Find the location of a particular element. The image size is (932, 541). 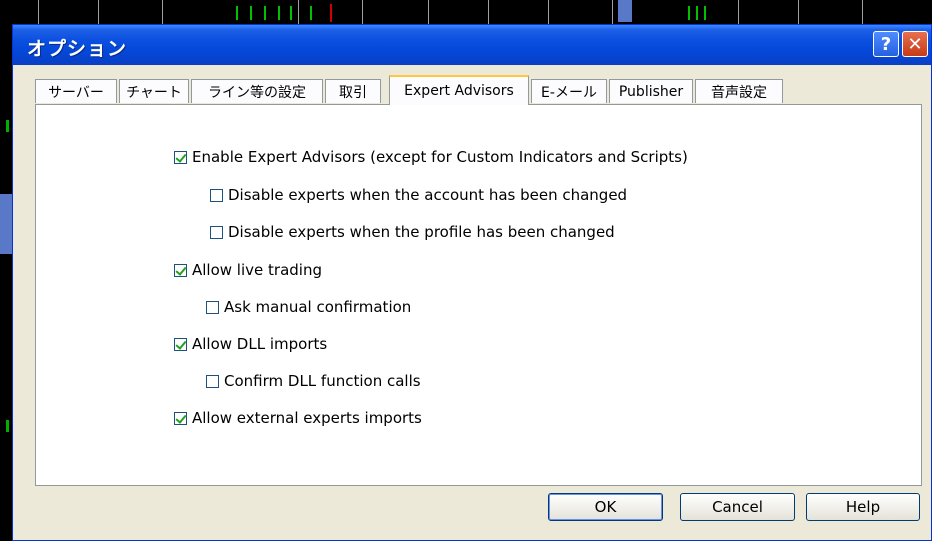

option-label: Ask manual confirmation is located at coordinates (318, 307).